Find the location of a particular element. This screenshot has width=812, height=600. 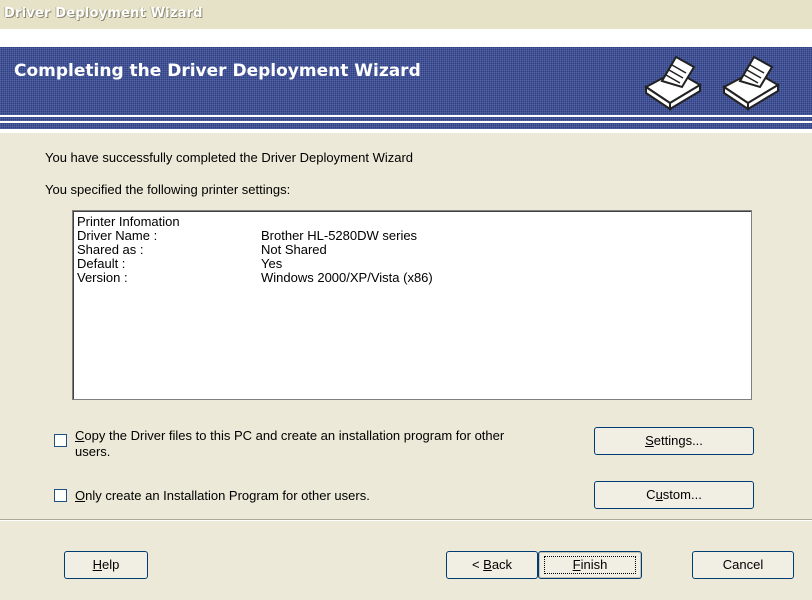

setting-value: Not Shared is located at coordinates (294, 249).